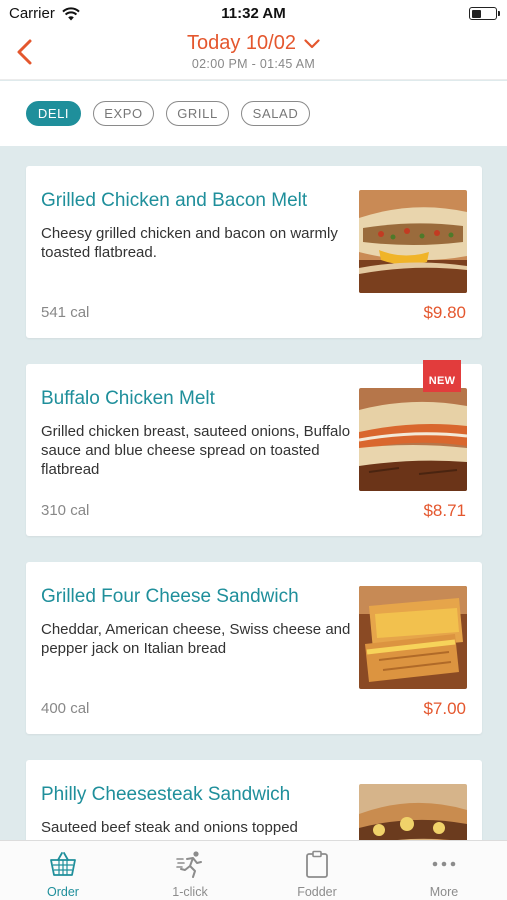 This screenshot has width=507, height=900. I want to click on menu-item-calories: 310 cal, so click(65, 510).